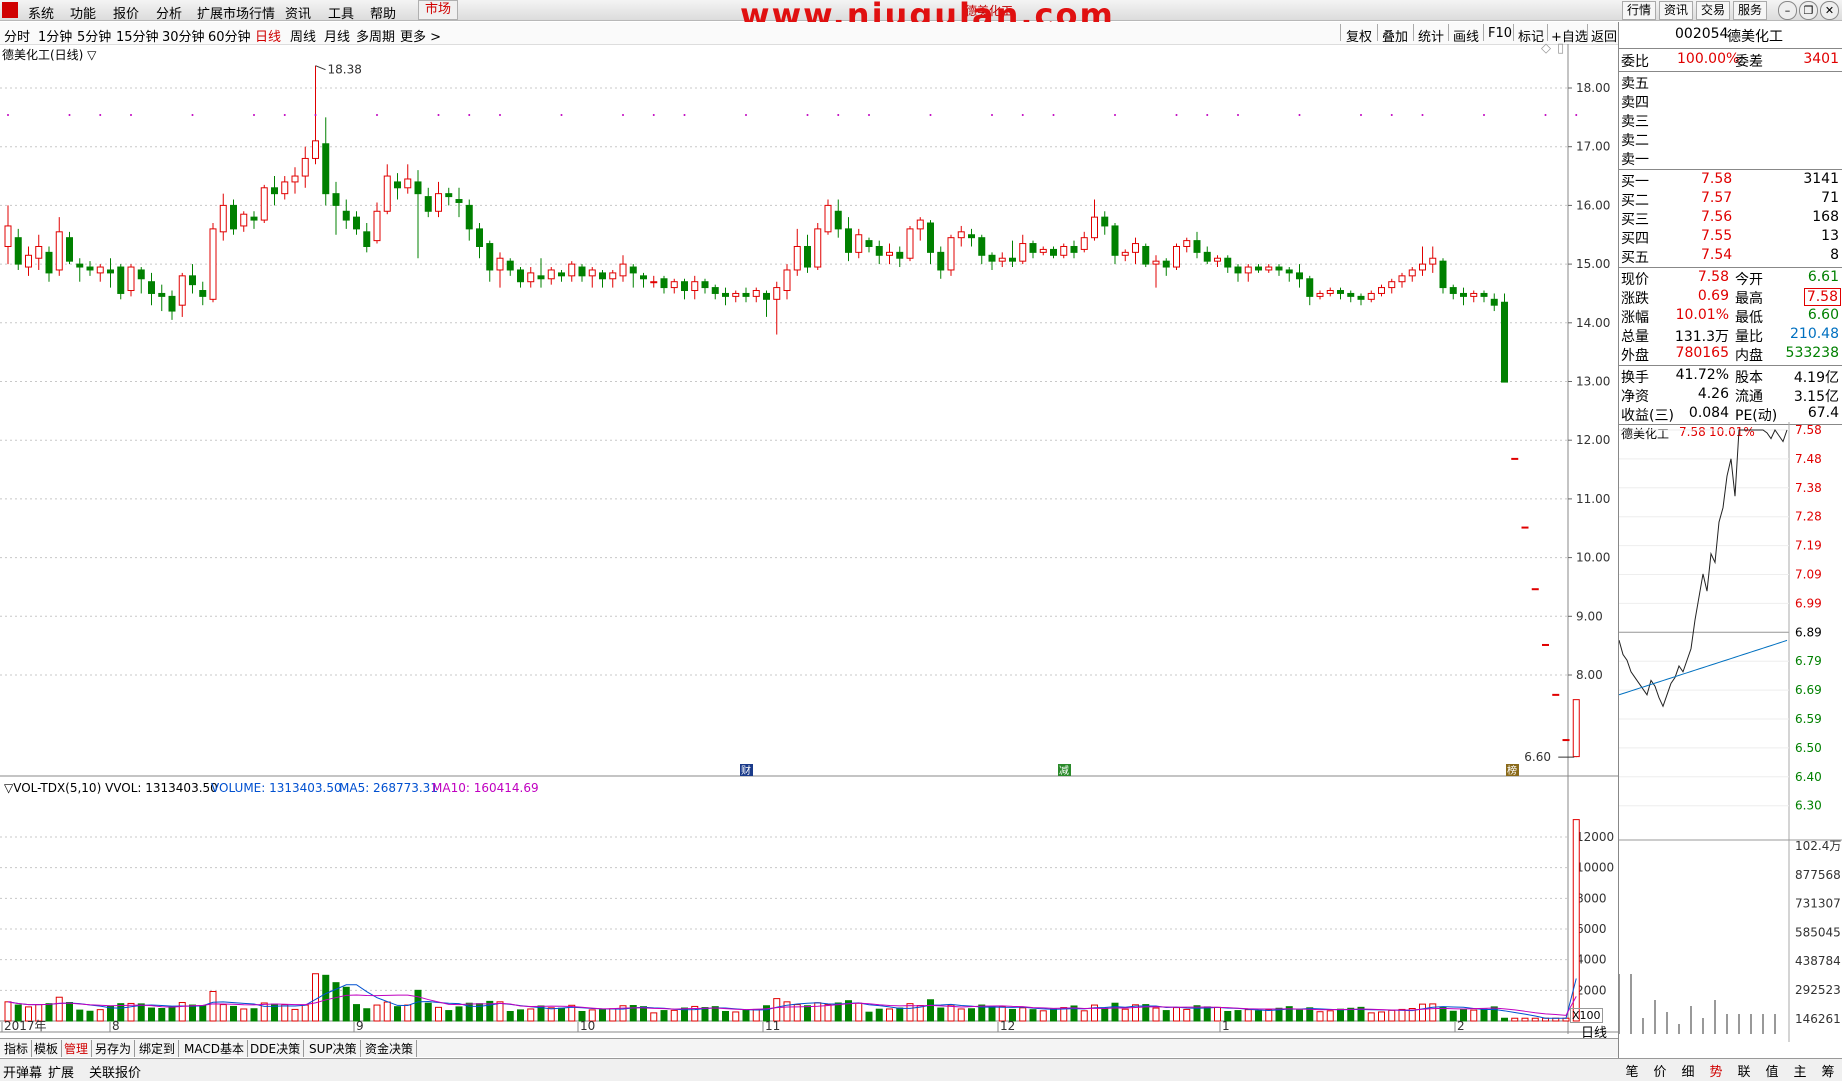  I want to click on sell-3-row: 卖三, so click(1730, 120).